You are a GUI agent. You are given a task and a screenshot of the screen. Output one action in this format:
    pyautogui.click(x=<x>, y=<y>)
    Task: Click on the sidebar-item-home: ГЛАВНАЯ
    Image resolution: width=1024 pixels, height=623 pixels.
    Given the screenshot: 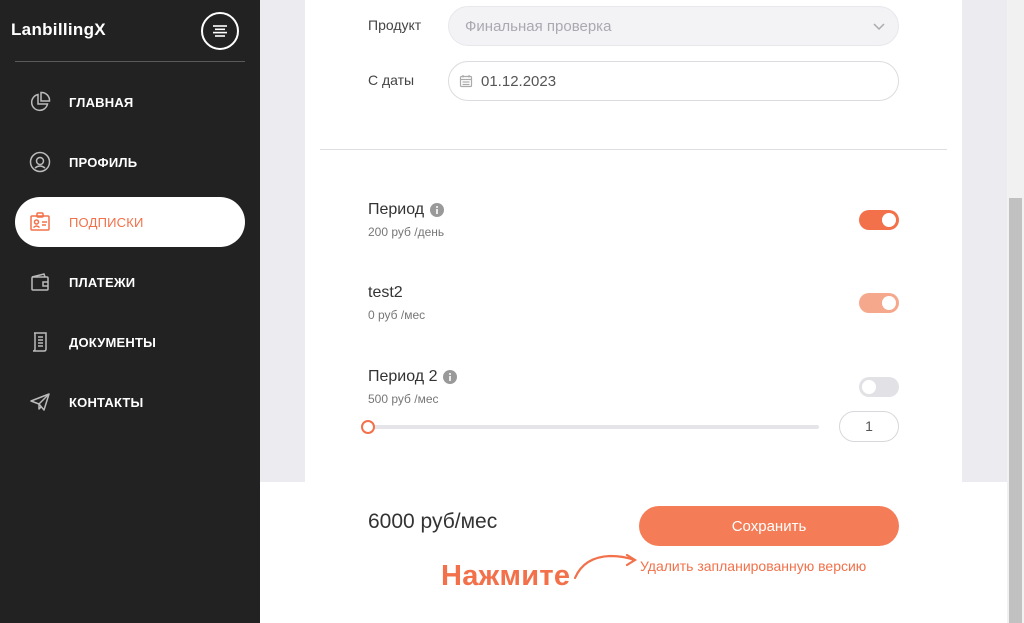 What is the action you would take?
    pyautogui.click(x=130, y=102)
    